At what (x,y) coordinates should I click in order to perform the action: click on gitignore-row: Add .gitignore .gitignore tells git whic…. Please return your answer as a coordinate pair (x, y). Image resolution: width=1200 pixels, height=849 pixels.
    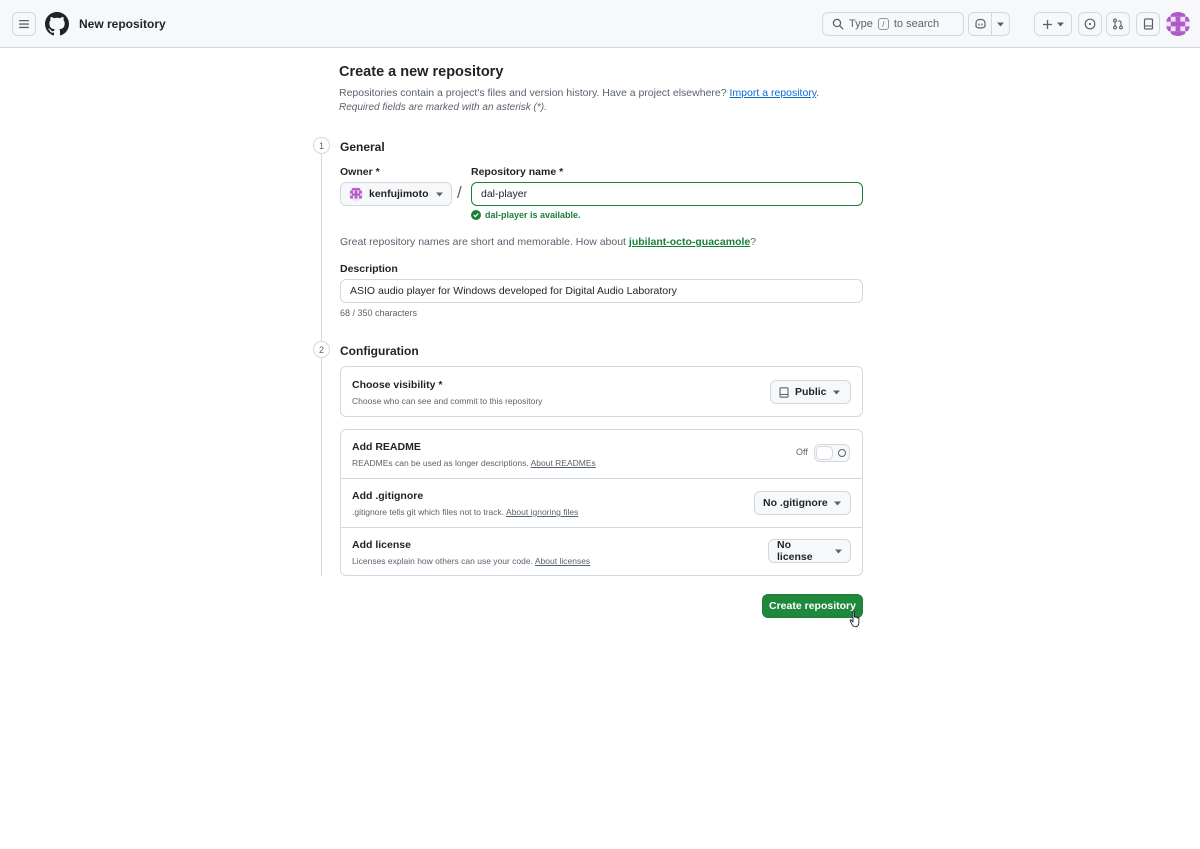
    Looking at the image, I should click on (601, 502).